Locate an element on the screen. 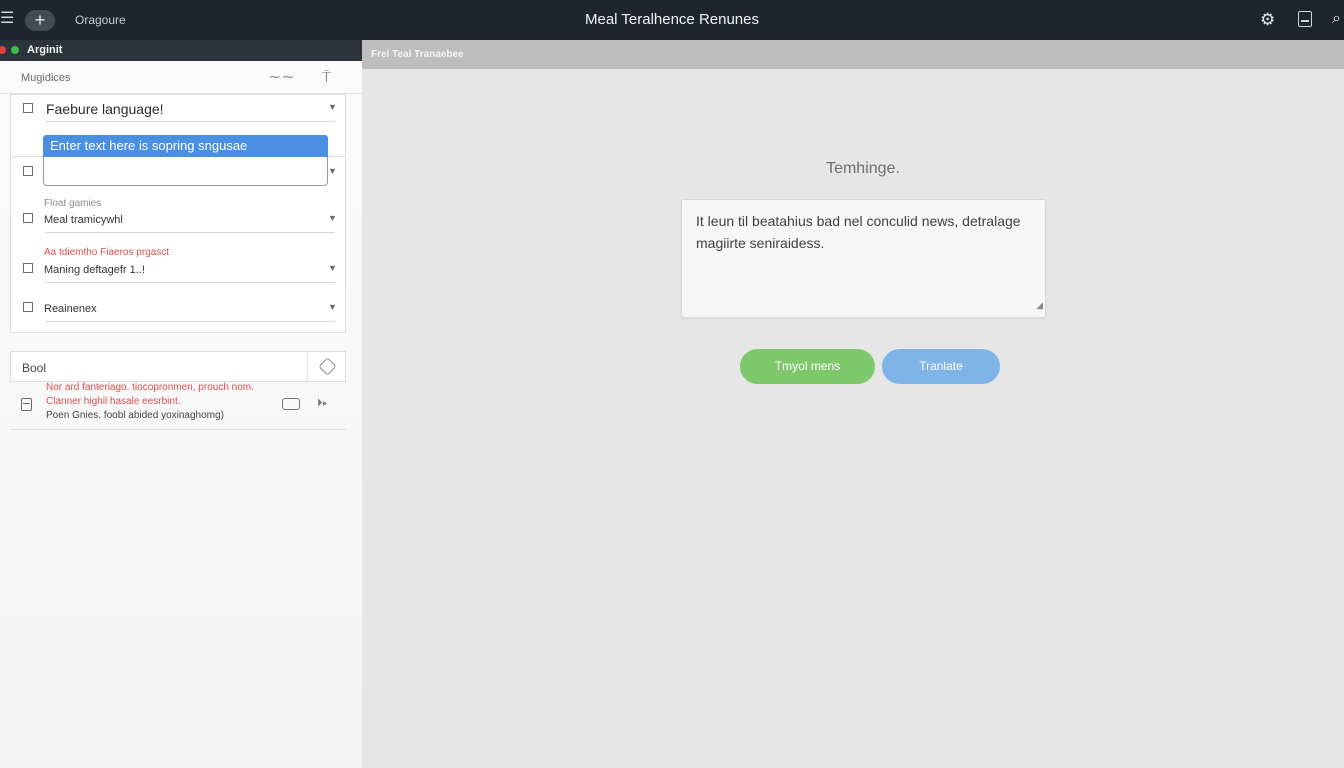 The width and height of the screenshot is (1344, 768). input-hint-tooltip: Enter text here is sopring sngusae is located at coordinates (185, 146).